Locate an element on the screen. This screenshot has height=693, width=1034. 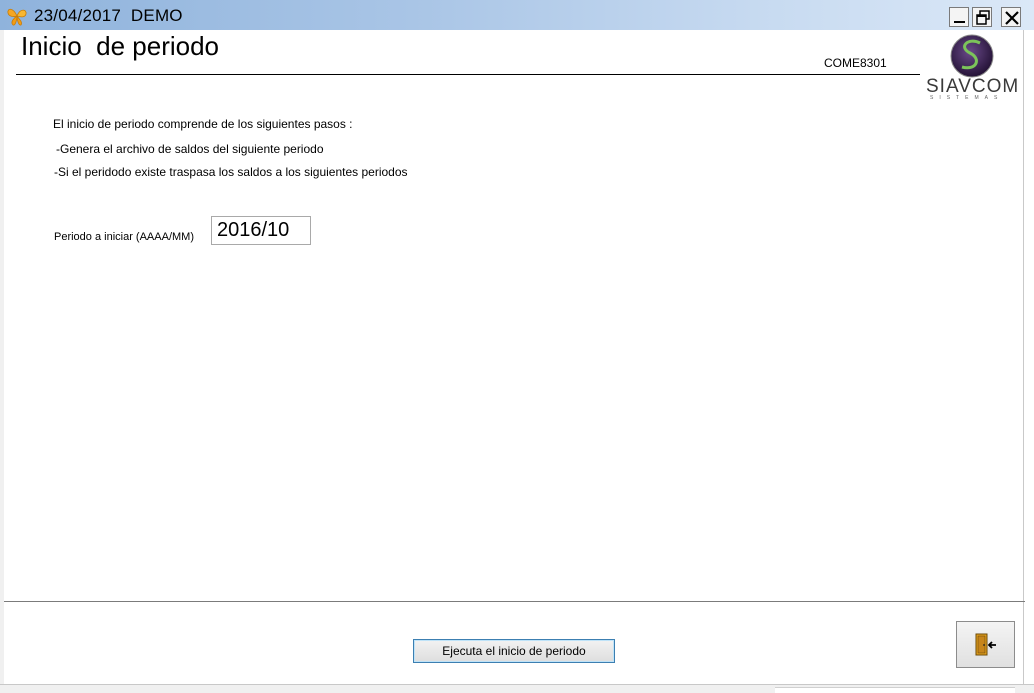
logo-subtext: SISTEMAS is located at coordinates (967, 98).